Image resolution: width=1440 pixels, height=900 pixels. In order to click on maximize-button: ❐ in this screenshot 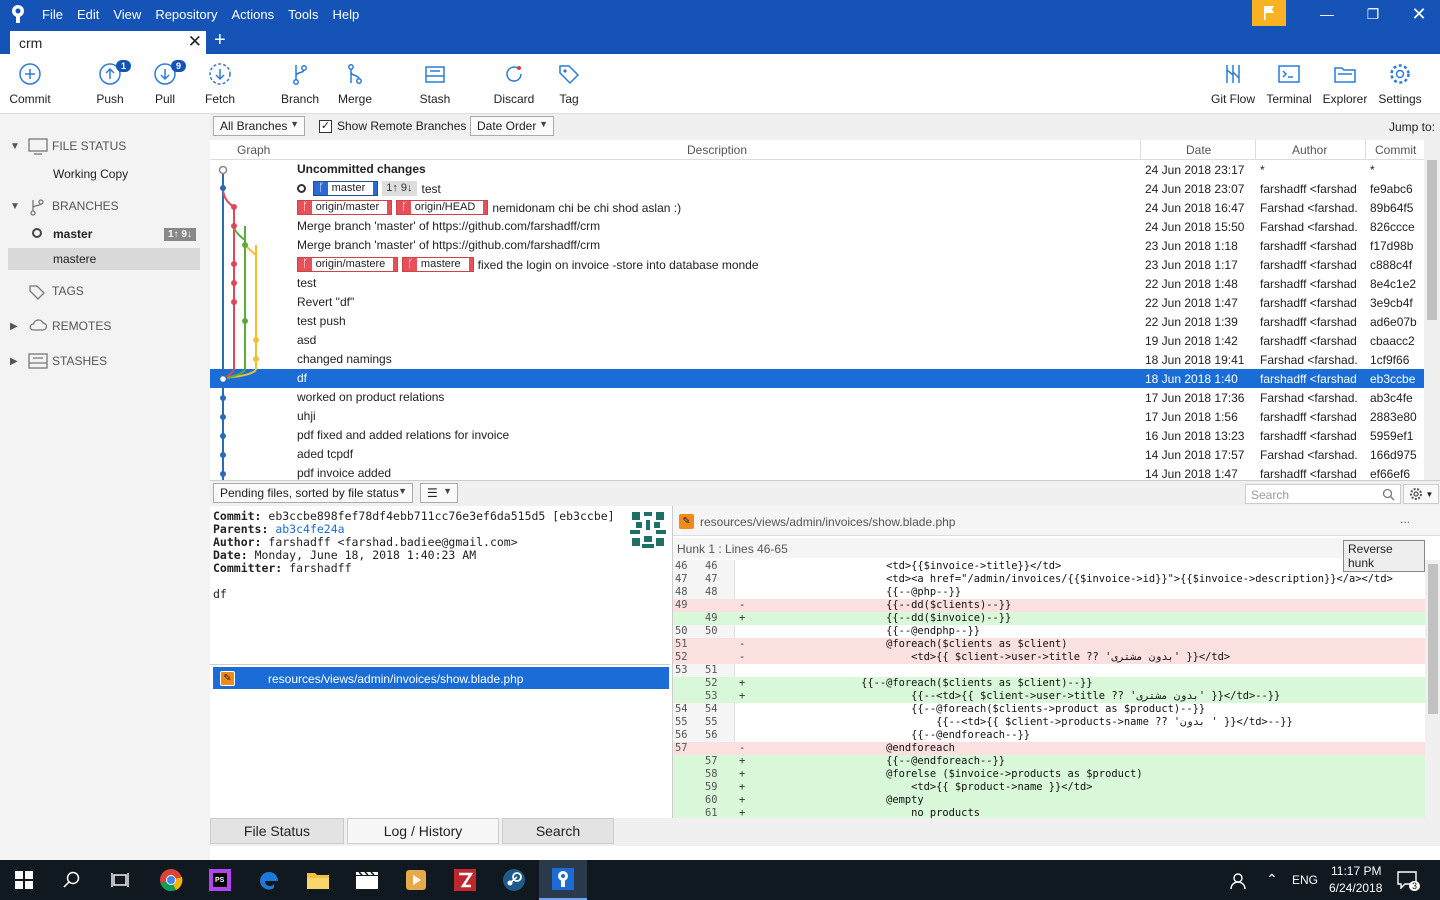, I will do `click(1373, 14)`.